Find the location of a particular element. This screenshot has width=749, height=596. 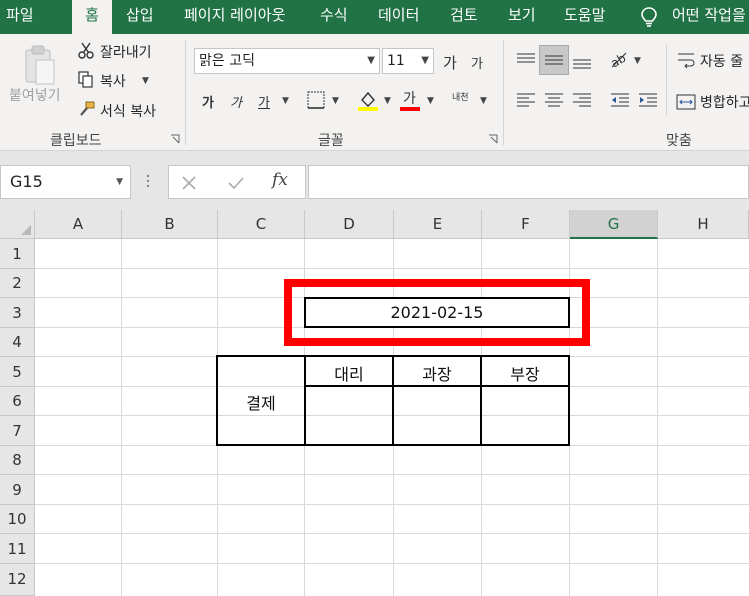

tab-home: 홈 is located at coordinates (92, 17).